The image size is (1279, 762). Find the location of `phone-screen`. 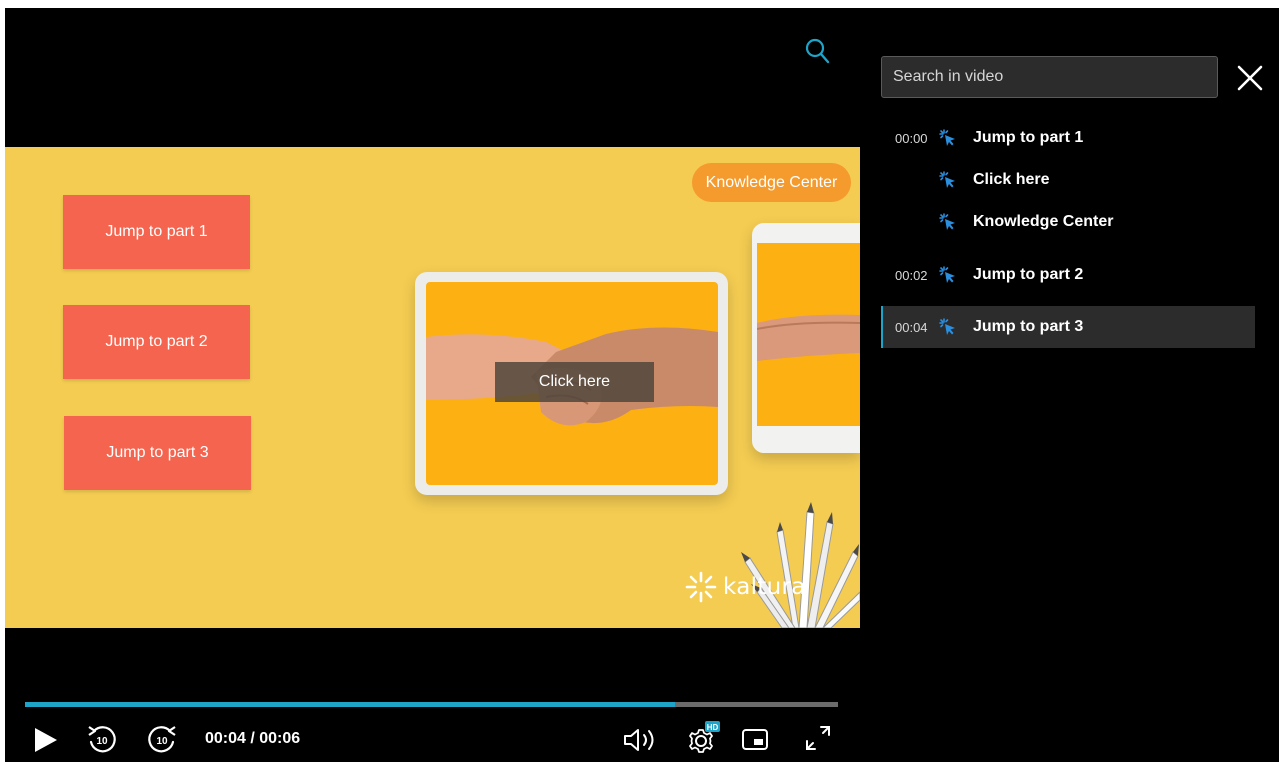

phone-screen is located at coordinates (808, 334).